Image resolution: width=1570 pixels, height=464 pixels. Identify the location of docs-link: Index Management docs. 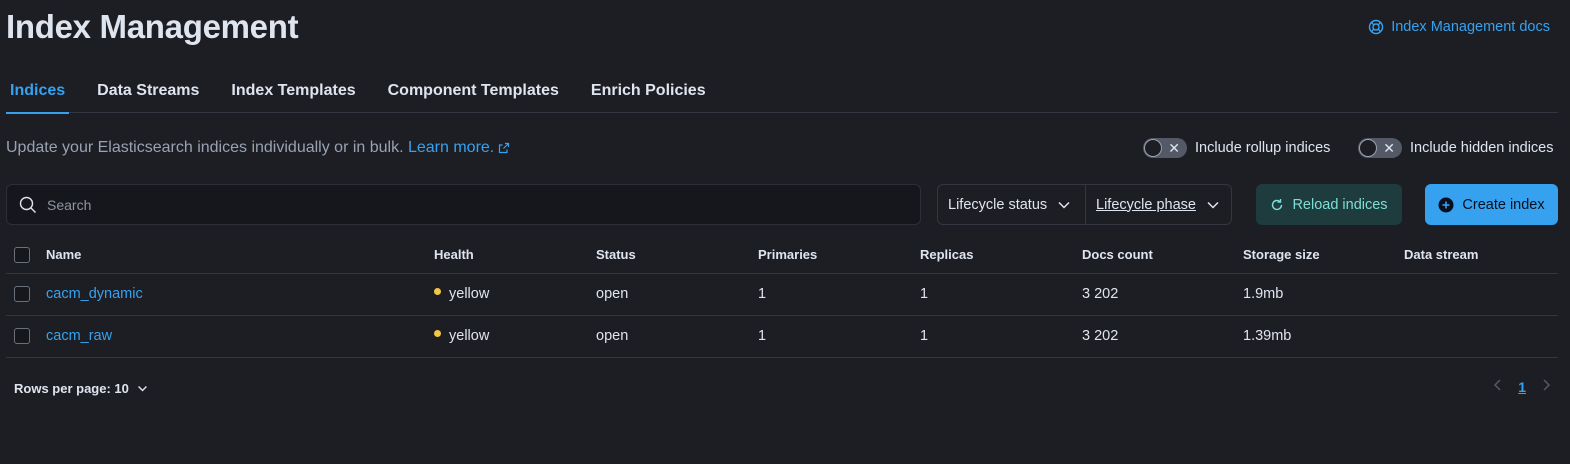
(1459, 27).